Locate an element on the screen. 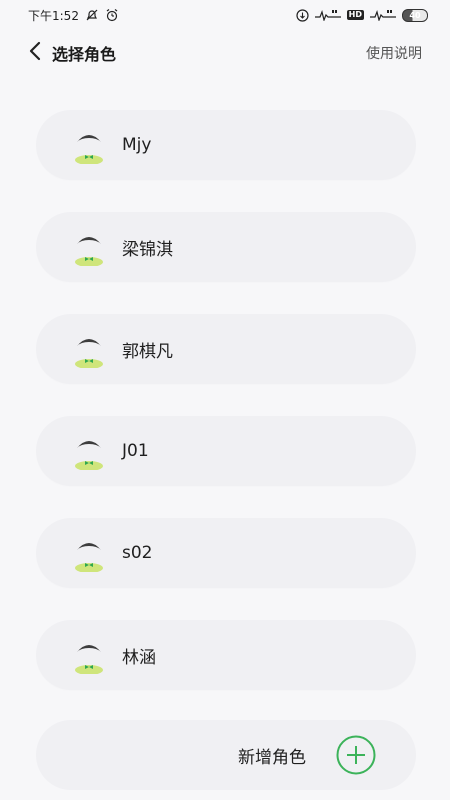  data-saver-icon is located at coordinates (302, 15).